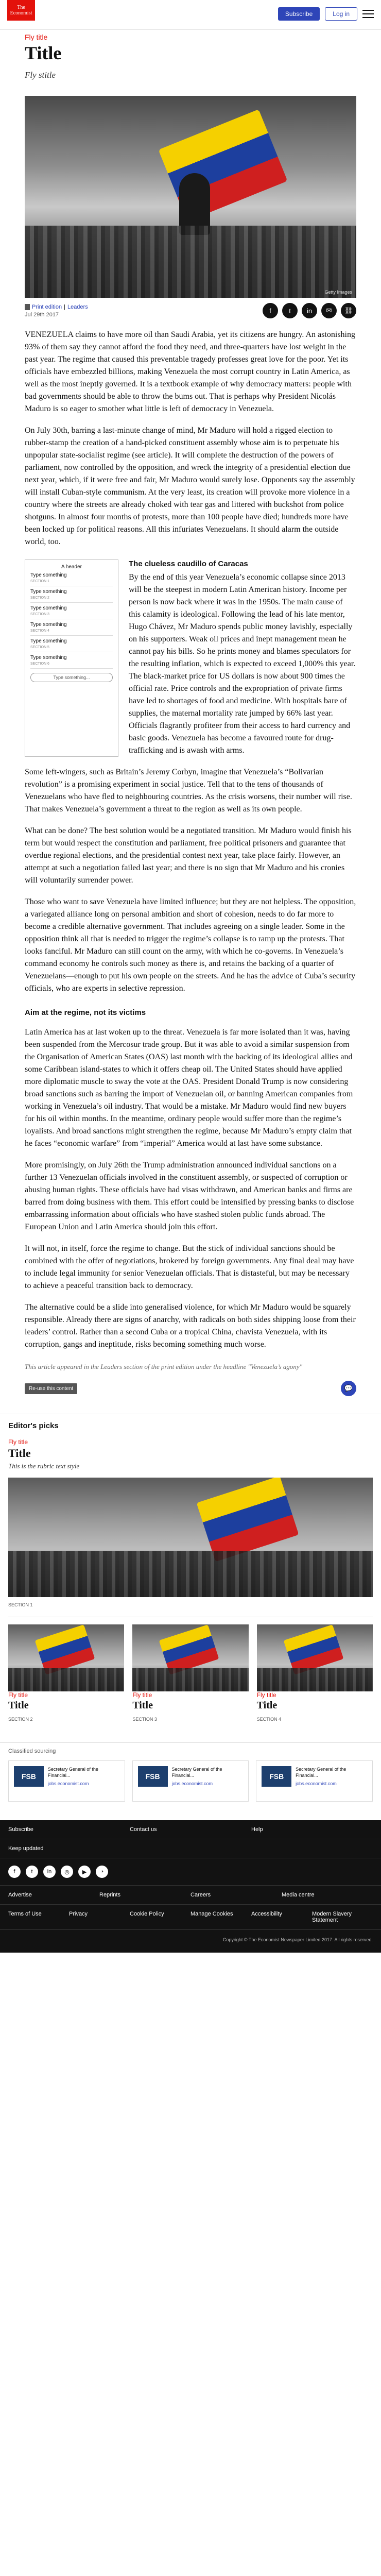 The width and height of the screenshot is (381, 2576). I want to click on email-icon: ✉, so click(329, 310).